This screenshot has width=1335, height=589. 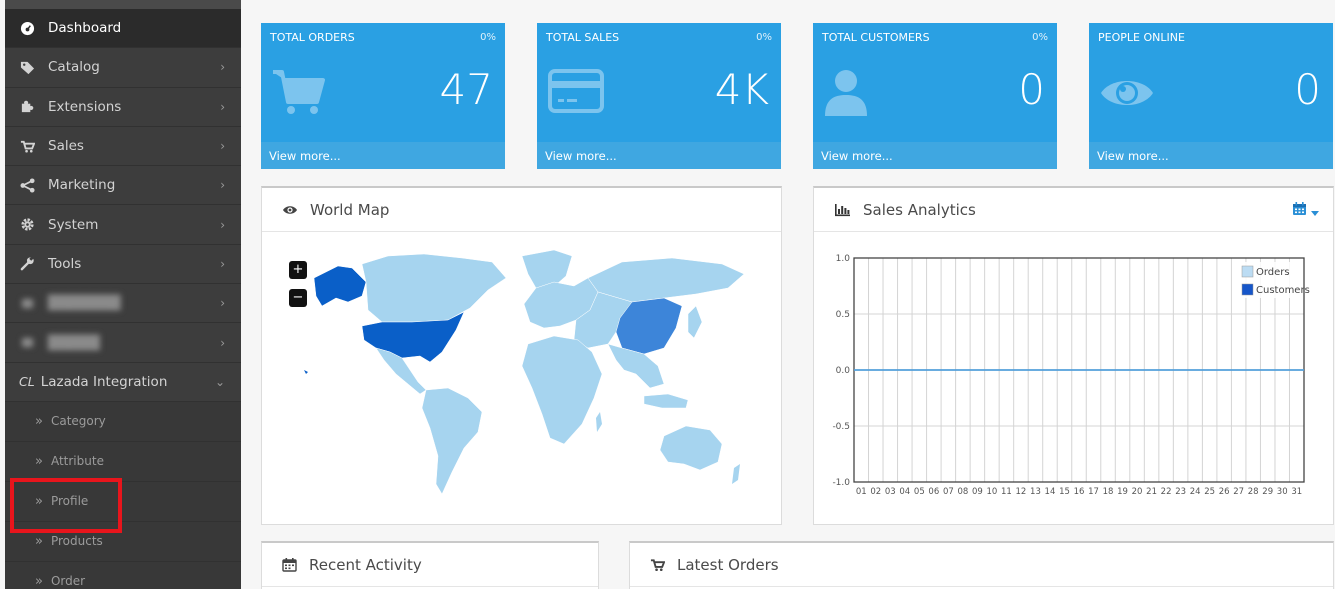 I want to click on x-tick-label: 11, so click(x=1006, y=492).